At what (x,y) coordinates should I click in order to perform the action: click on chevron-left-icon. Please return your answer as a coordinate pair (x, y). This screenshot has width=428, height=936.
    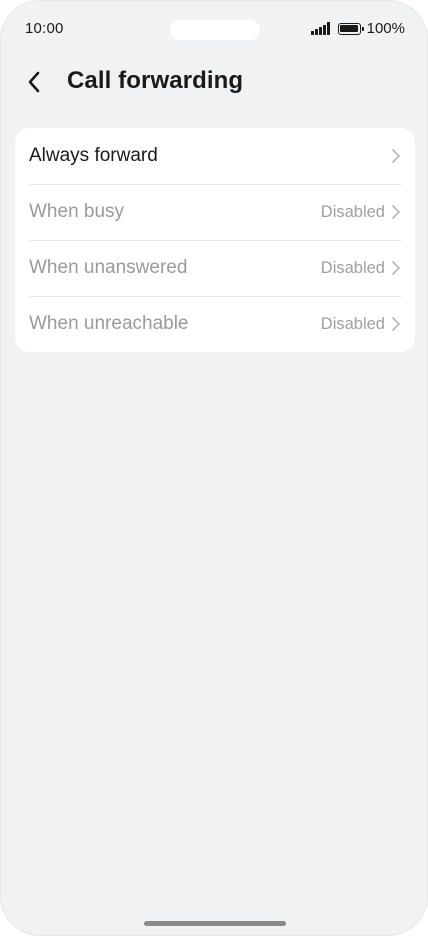
    Looking at the image, I should click on (34, 82).